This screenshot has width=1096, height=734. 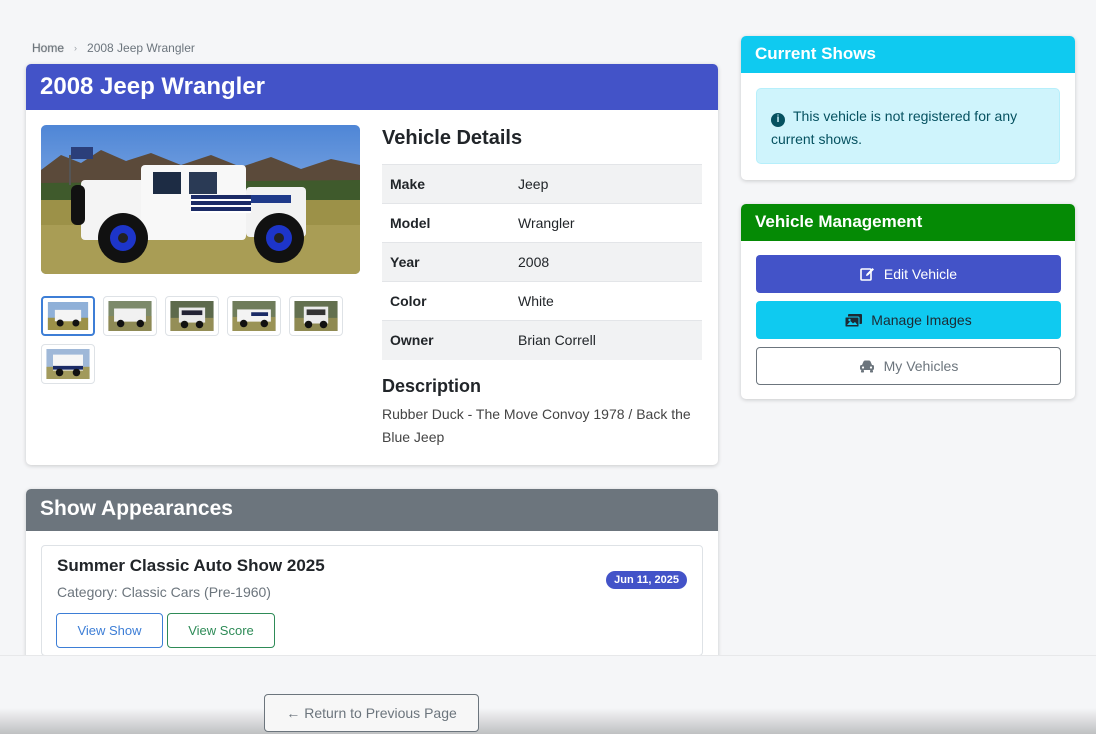 I want to click on detail-label: Model, so click(x=446, y=223).